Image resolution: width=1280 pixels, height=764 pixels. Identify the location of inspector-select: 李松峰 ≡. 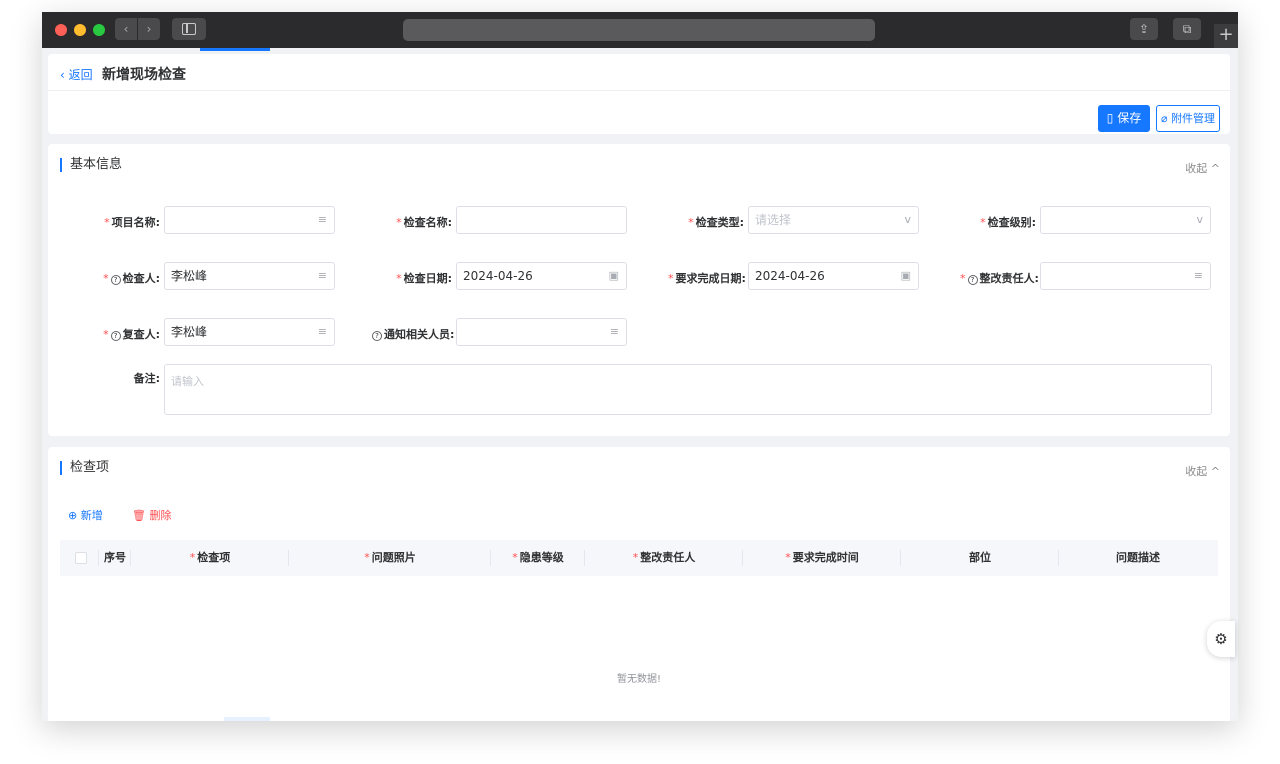
(249, 276).